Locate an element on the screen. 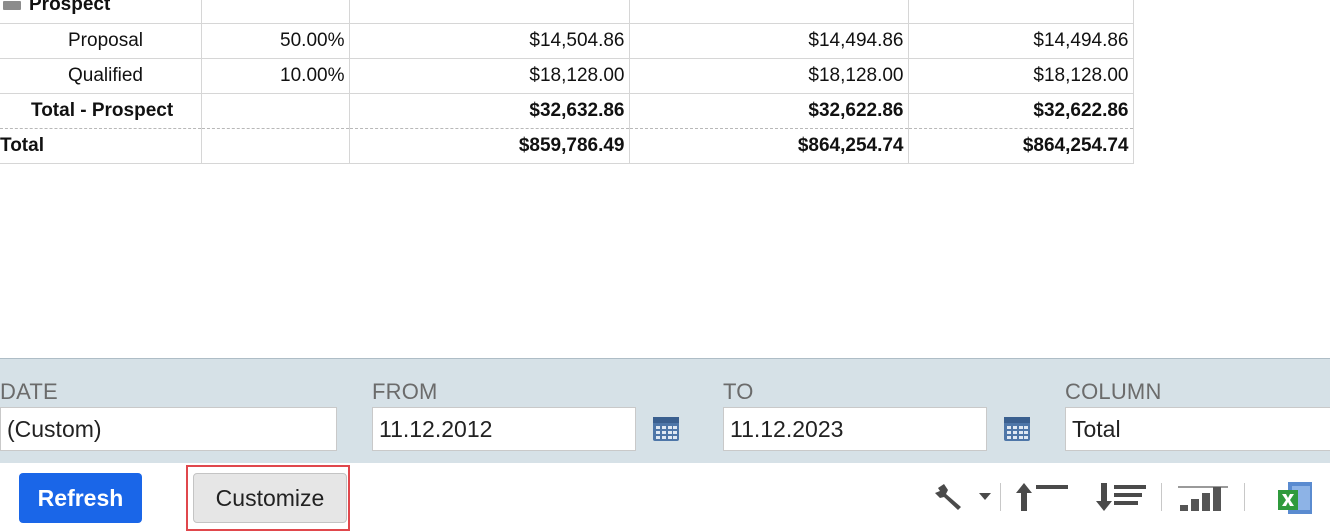 The width and height of the screenshot is (1330, 532). refresh-button: Refresh is located at coordinates (80, 498).